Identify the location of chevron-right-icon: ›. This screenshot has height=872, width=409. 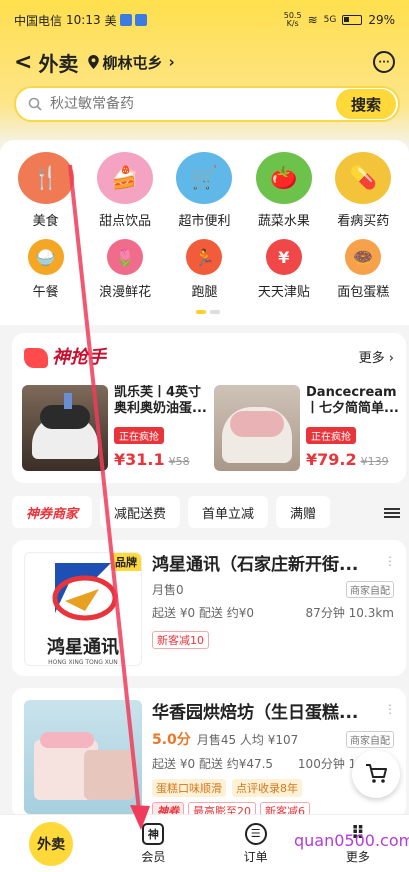
(171, 62).